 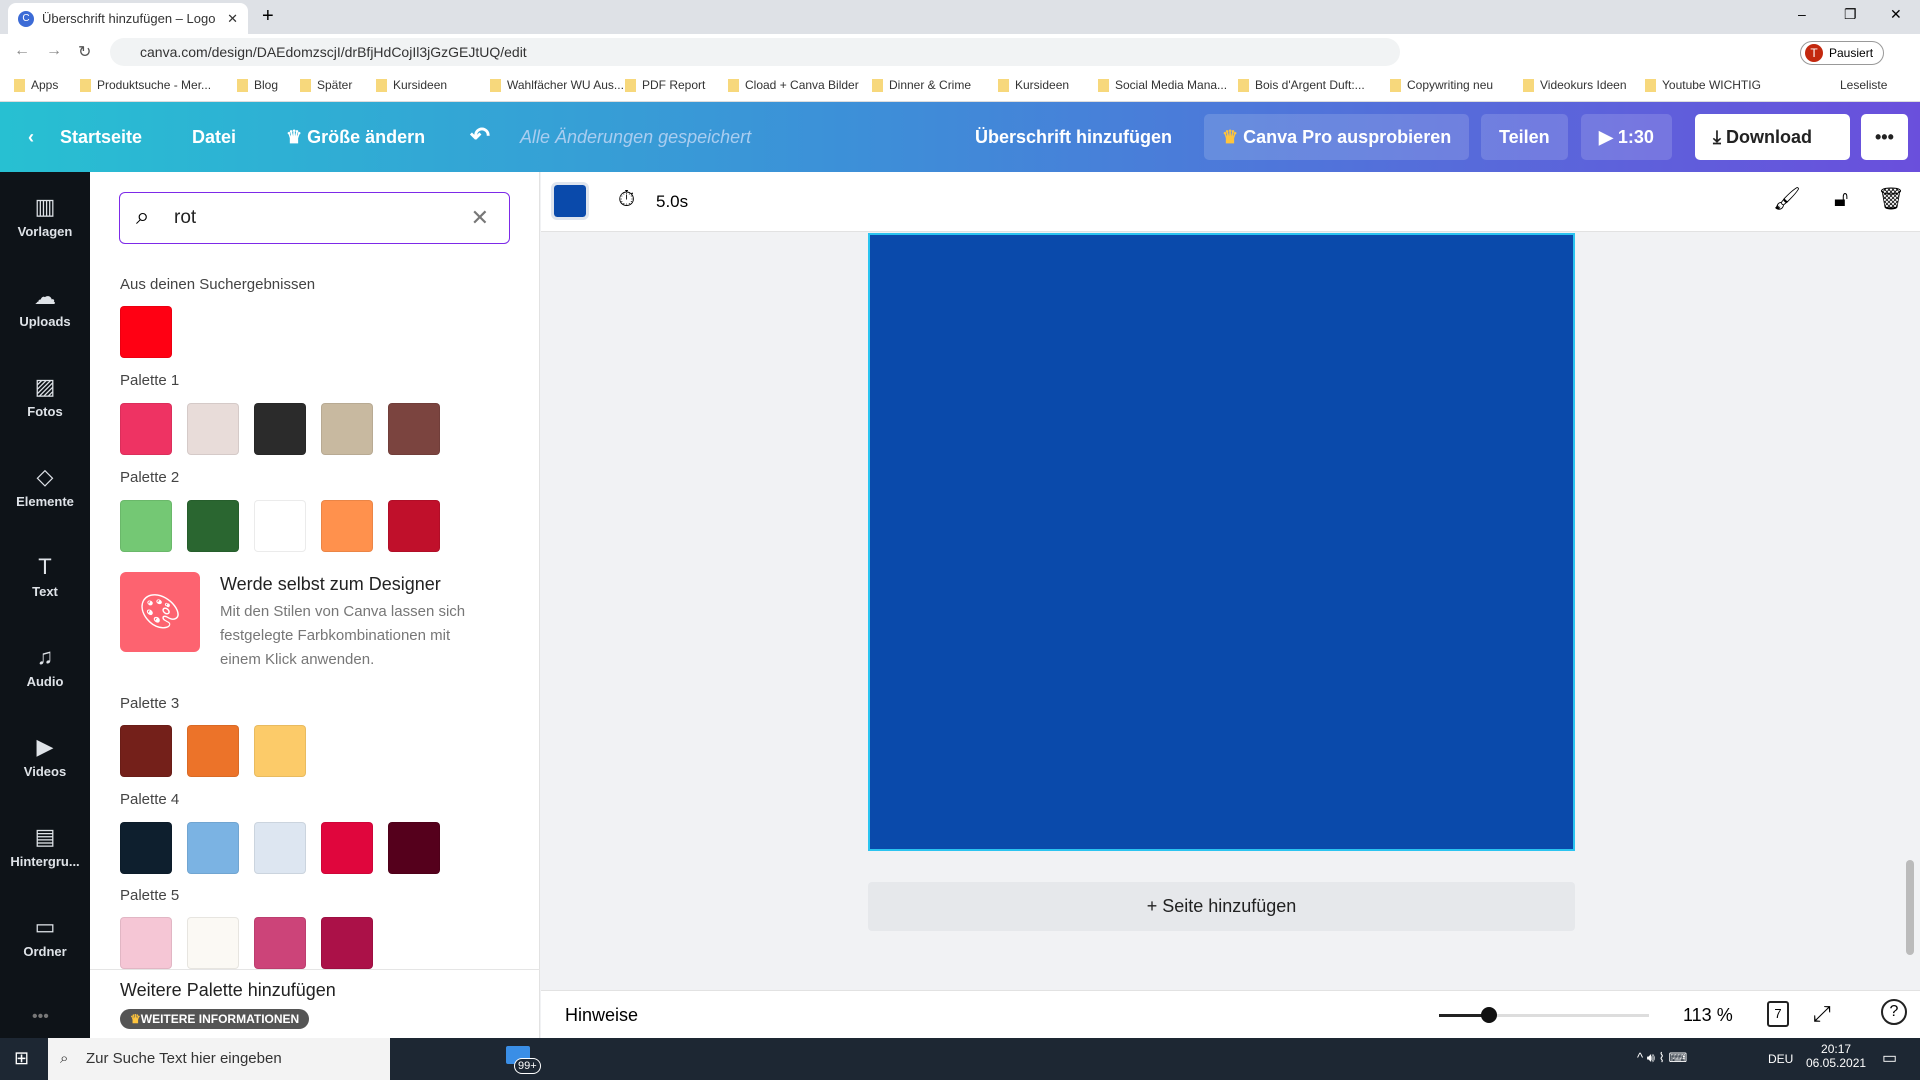 I want to click on minimize-button: –, so click(x=1802, y=14).